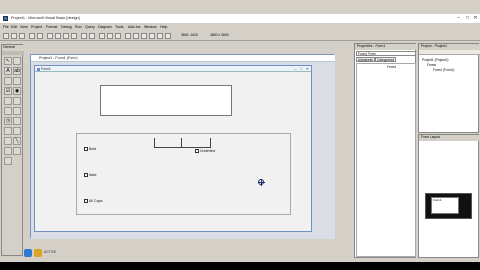  What do you see at coordinates (295, 68) in the screenshot?
I see `form-minimize-icon: –` at bounding box center [295, 68].